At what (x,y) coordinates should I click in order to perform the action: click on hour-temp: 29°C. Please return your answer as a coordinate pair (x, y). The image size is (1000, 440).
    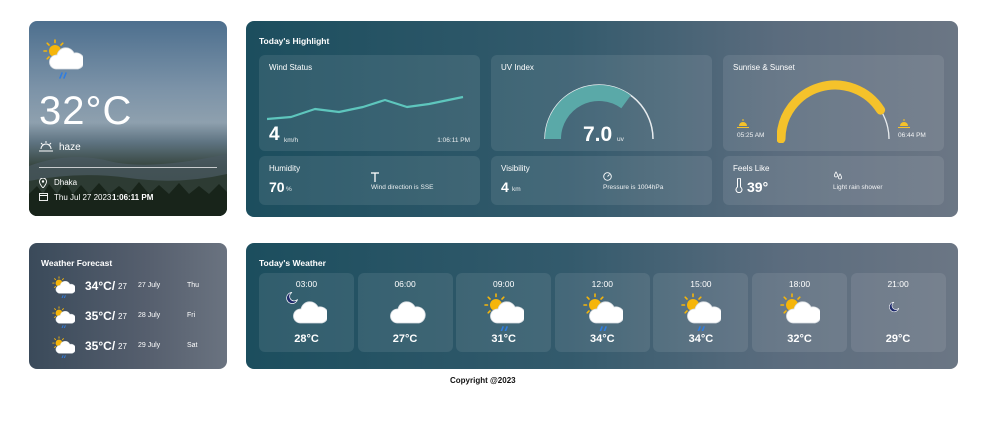
    Looking at the image, I should click on (898, 339).